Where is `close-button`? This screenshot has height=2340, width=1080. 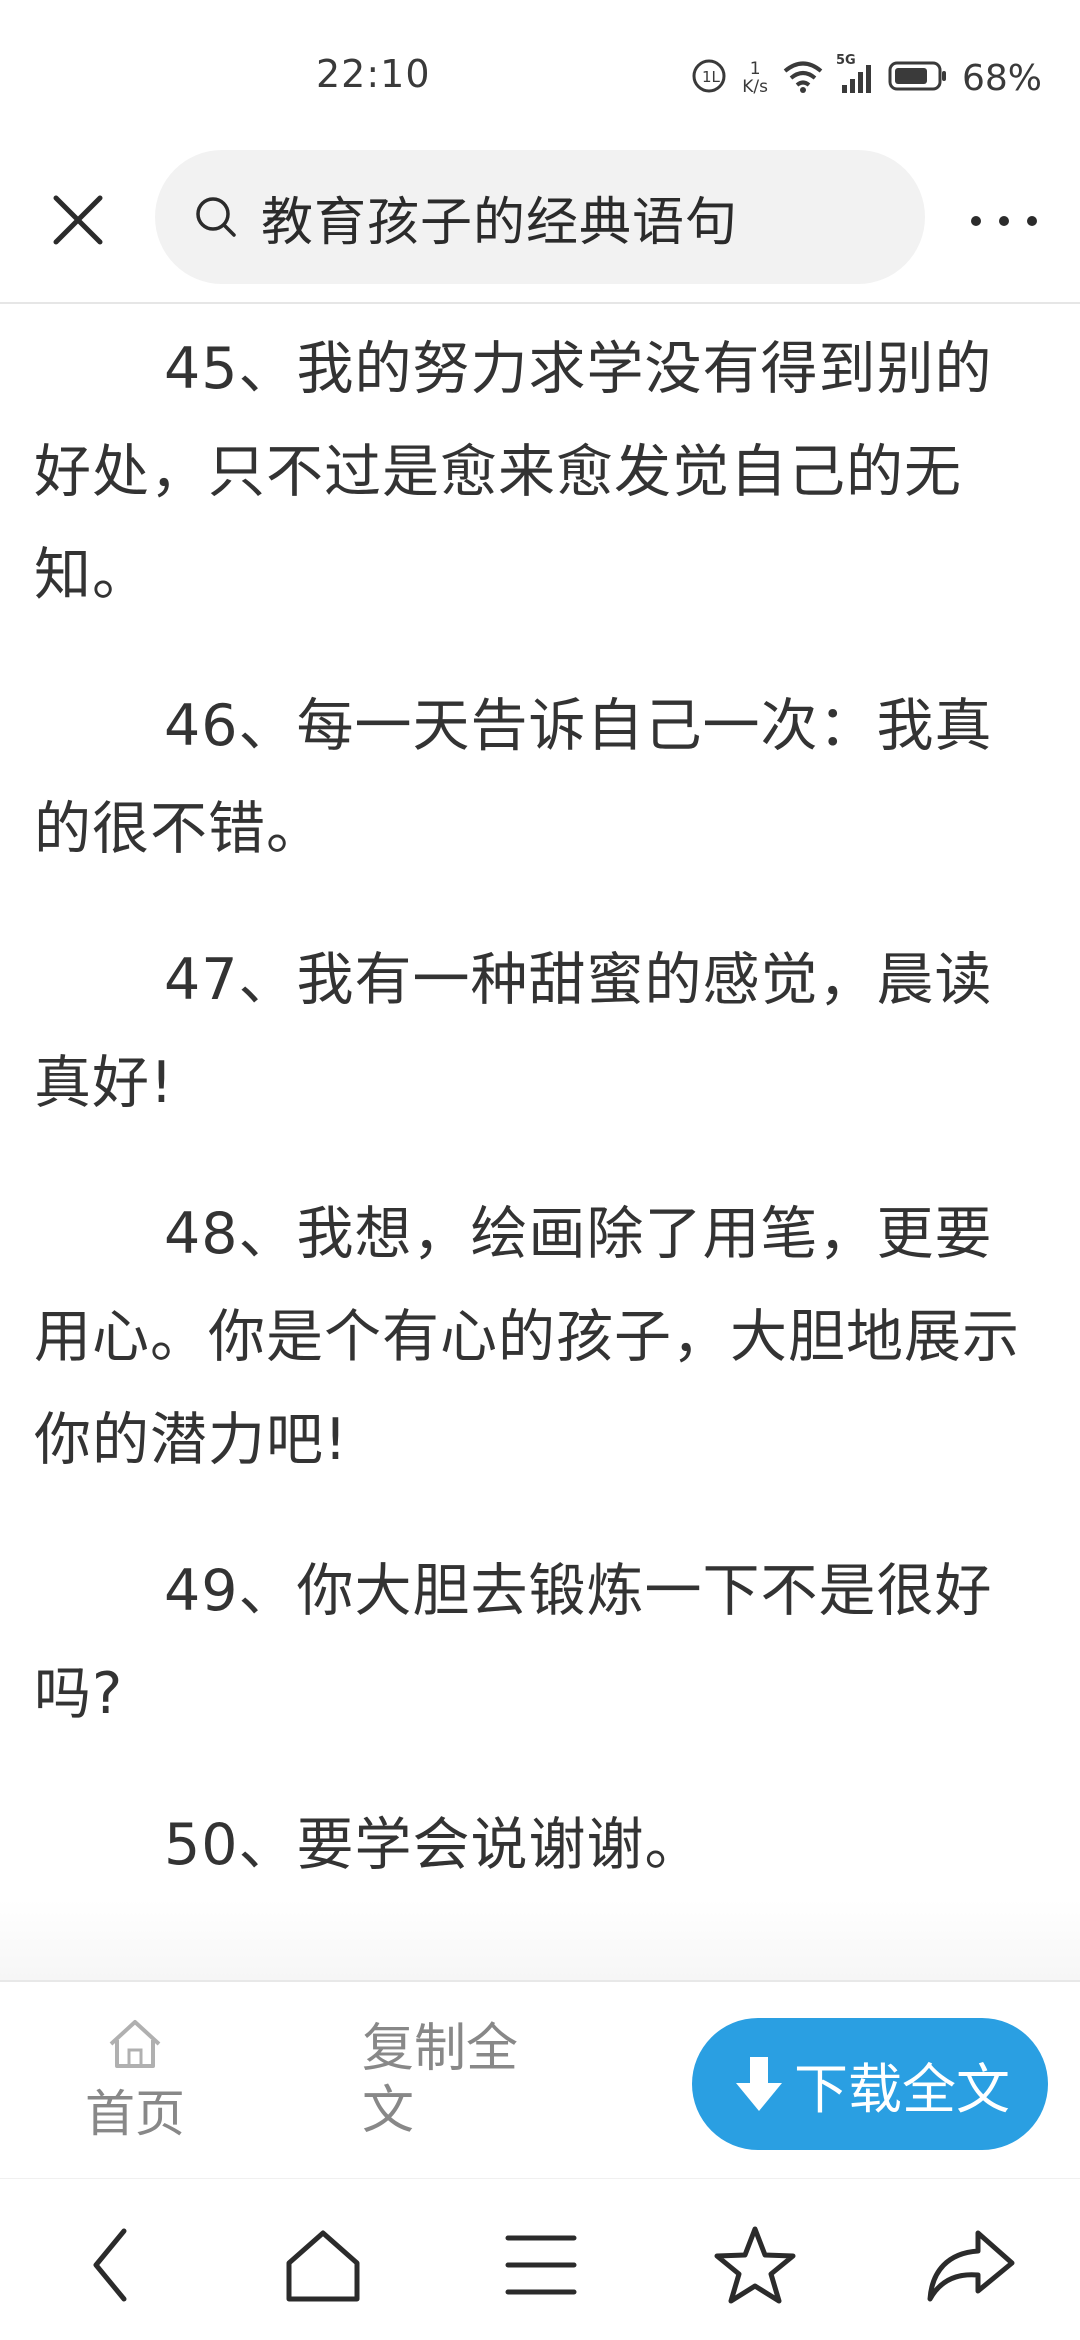 close-button is located at coordinates (78, 220).